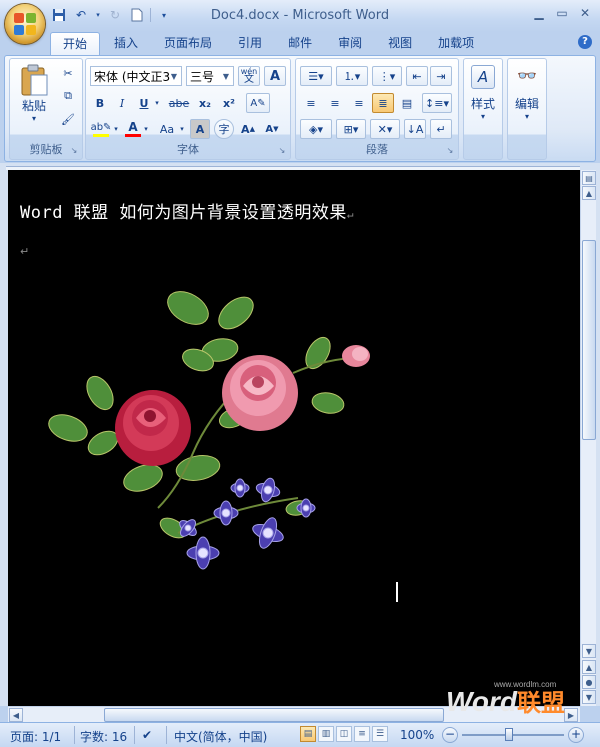 The width and height of the screenshot is (600, 747). What do you see at coordinates (147, 735) in the screenshot?
I see `proofing-icon: ✔` at bounding box center [147, 735].